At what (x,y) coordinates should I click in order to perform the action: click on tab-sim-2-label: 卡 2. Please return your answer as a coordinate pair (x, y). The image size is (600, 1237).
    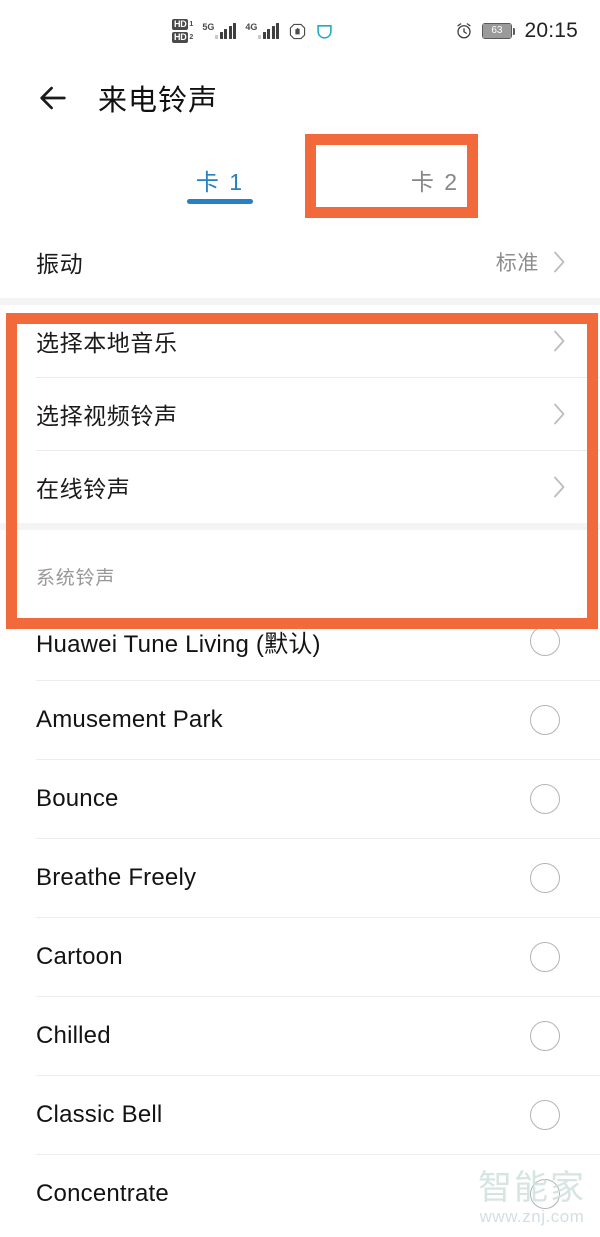
    Looking at the image, I should click on (435, 182).